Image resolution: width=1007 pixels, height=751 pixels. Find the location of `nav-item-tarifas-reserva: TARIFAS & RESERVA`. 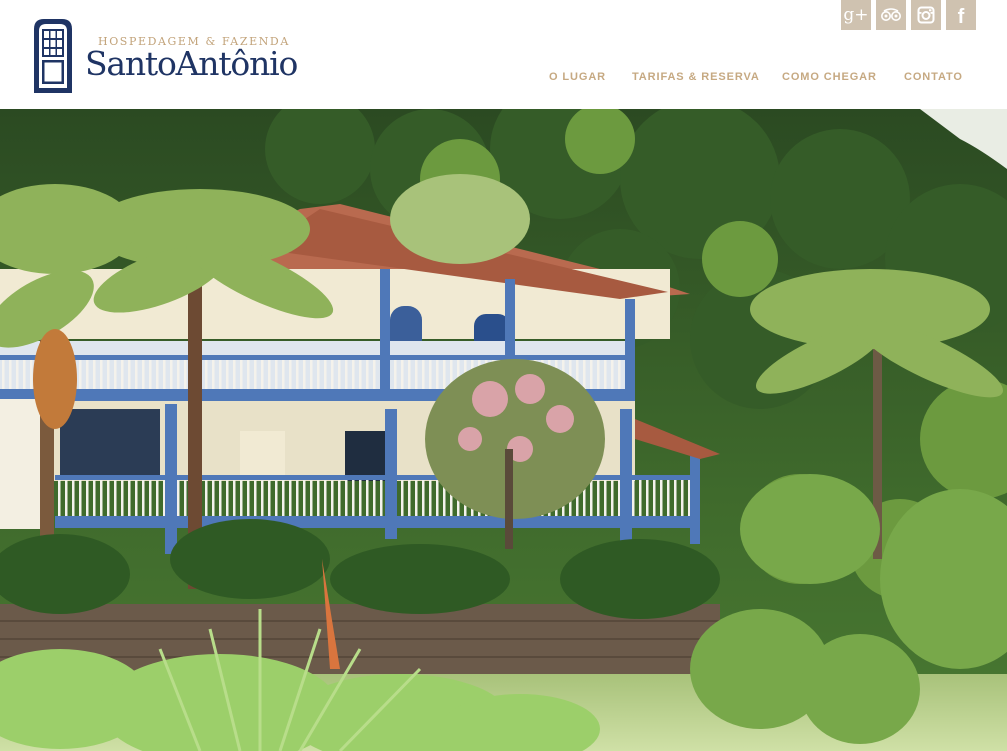

nav-item-tarifas-reserva: TARIFAS & RESERVA is located at coordinates (696, 77).